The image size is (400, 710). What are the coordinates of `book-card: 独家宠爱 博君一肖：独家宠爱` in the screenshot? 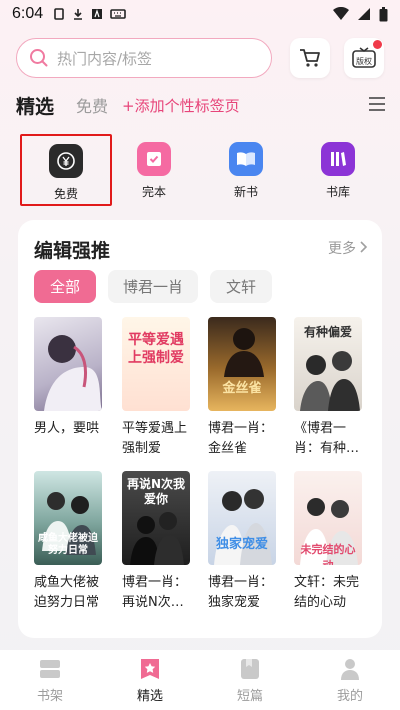 It's located at (243, 542).